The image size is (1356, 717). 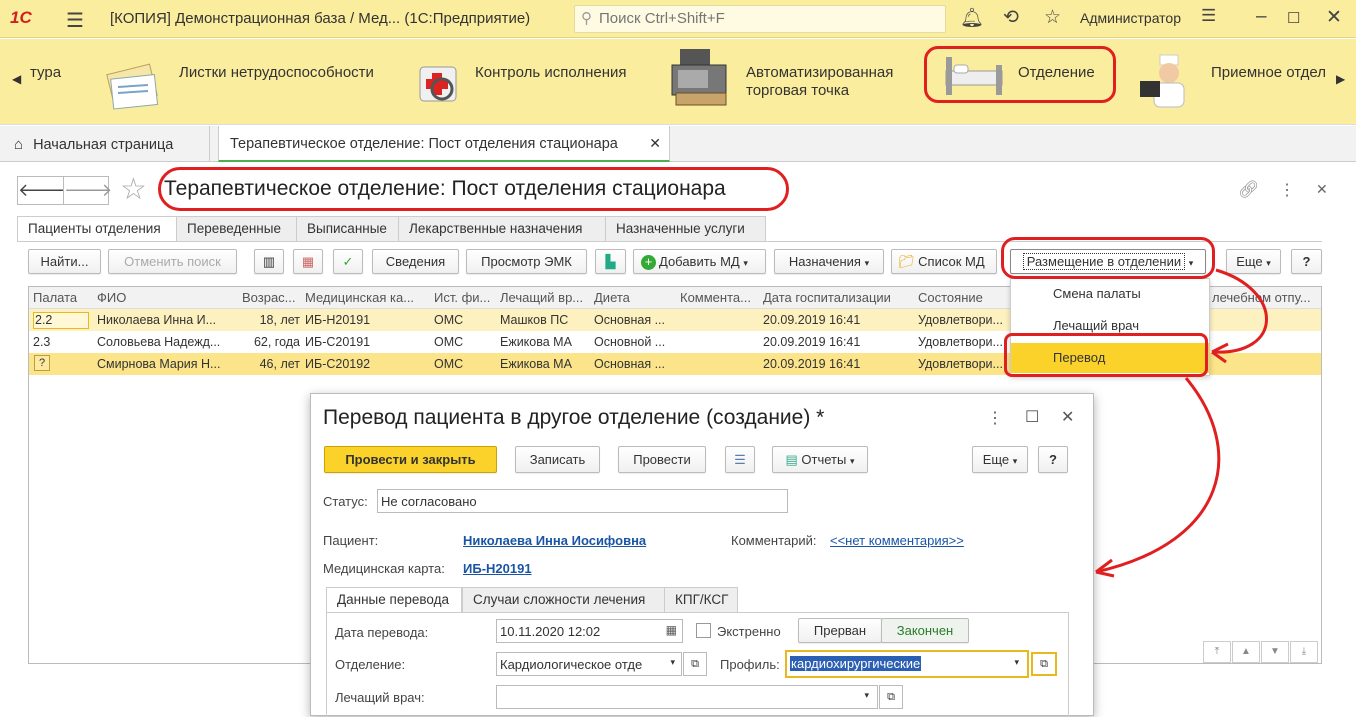 What do you see at coordinates (685, 229) in the screenshot?
I see `tab-services: Назначенные услуги` at bounding box center [685, 229].